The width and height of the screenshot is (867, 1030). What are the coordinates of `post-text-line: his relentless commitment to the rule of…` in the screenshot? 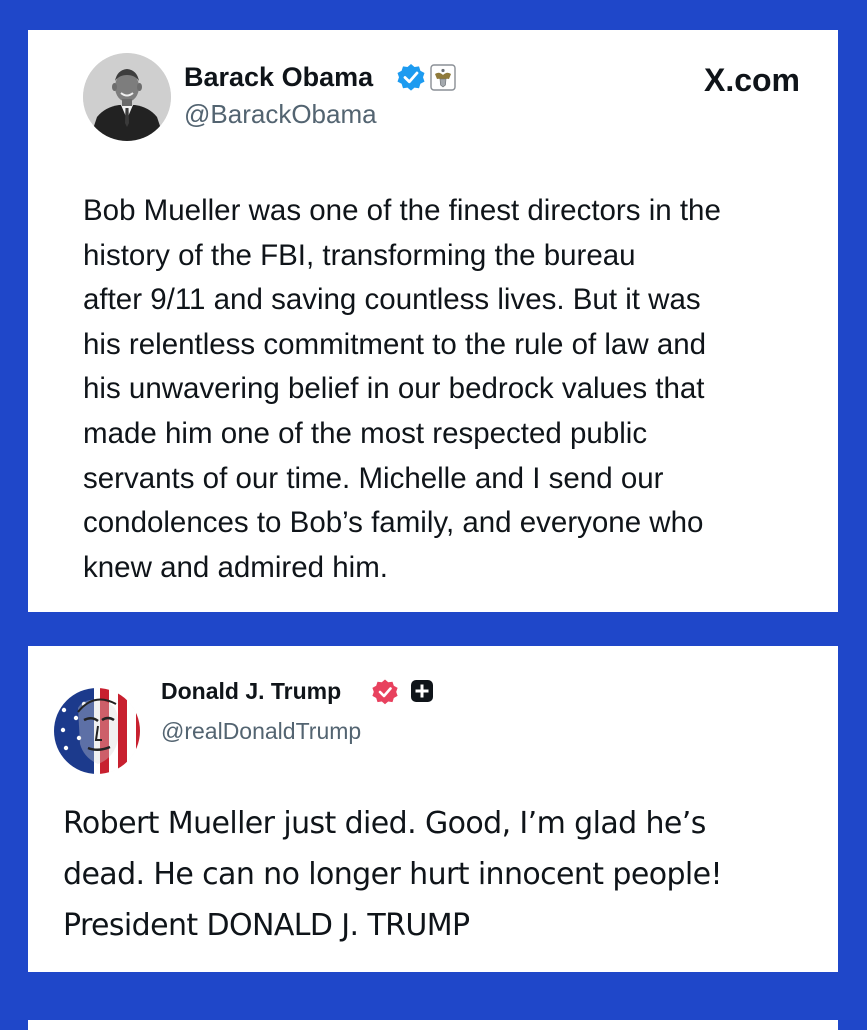 It's located at (395, 344).